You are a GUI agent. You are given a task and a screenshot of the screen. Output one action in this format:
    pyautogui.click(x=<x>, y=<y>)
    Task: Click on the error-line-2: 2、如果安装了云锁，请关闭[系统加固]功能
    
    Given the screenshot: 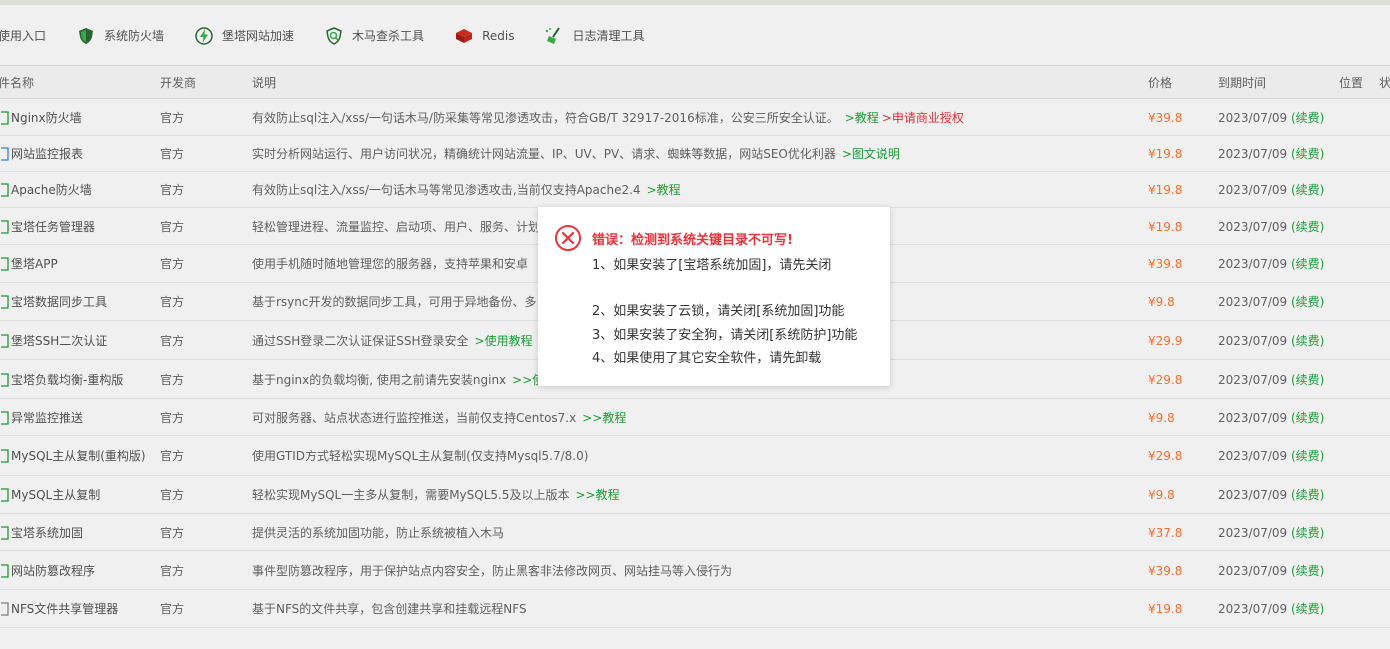 What is the action you would take?
    pyautogui.click(x=718, y=311)
    